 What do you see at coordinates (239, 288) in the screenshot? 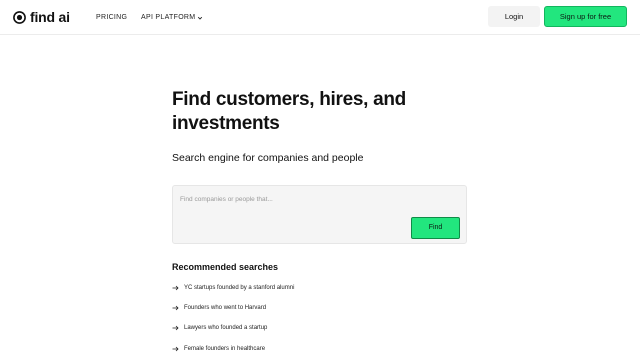
I see `recommended-search-label: YC startups founded by a stanford alumni` at bounding box center [239, 288].